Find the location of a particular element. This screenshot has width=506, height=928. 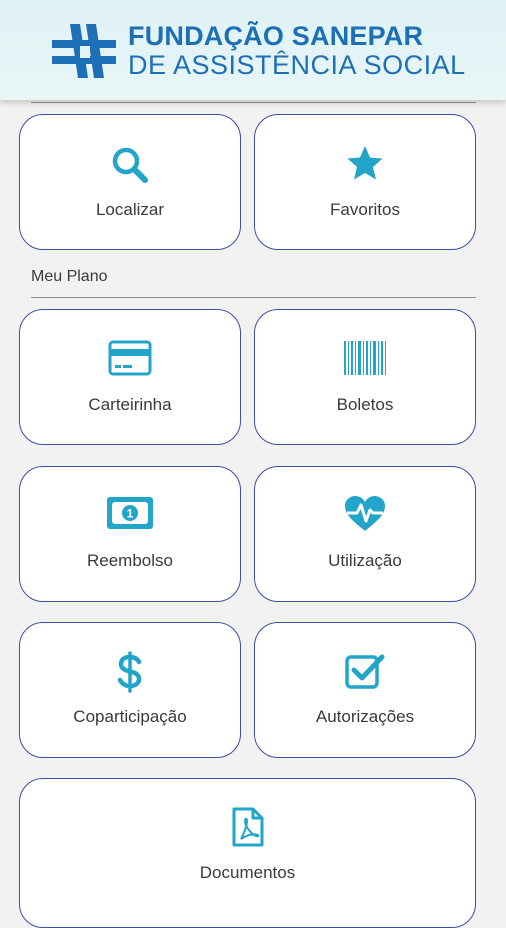

logo-subtitle: DE ASSISTÊNCIA SOCIAL is located at coordinates (297, 65).